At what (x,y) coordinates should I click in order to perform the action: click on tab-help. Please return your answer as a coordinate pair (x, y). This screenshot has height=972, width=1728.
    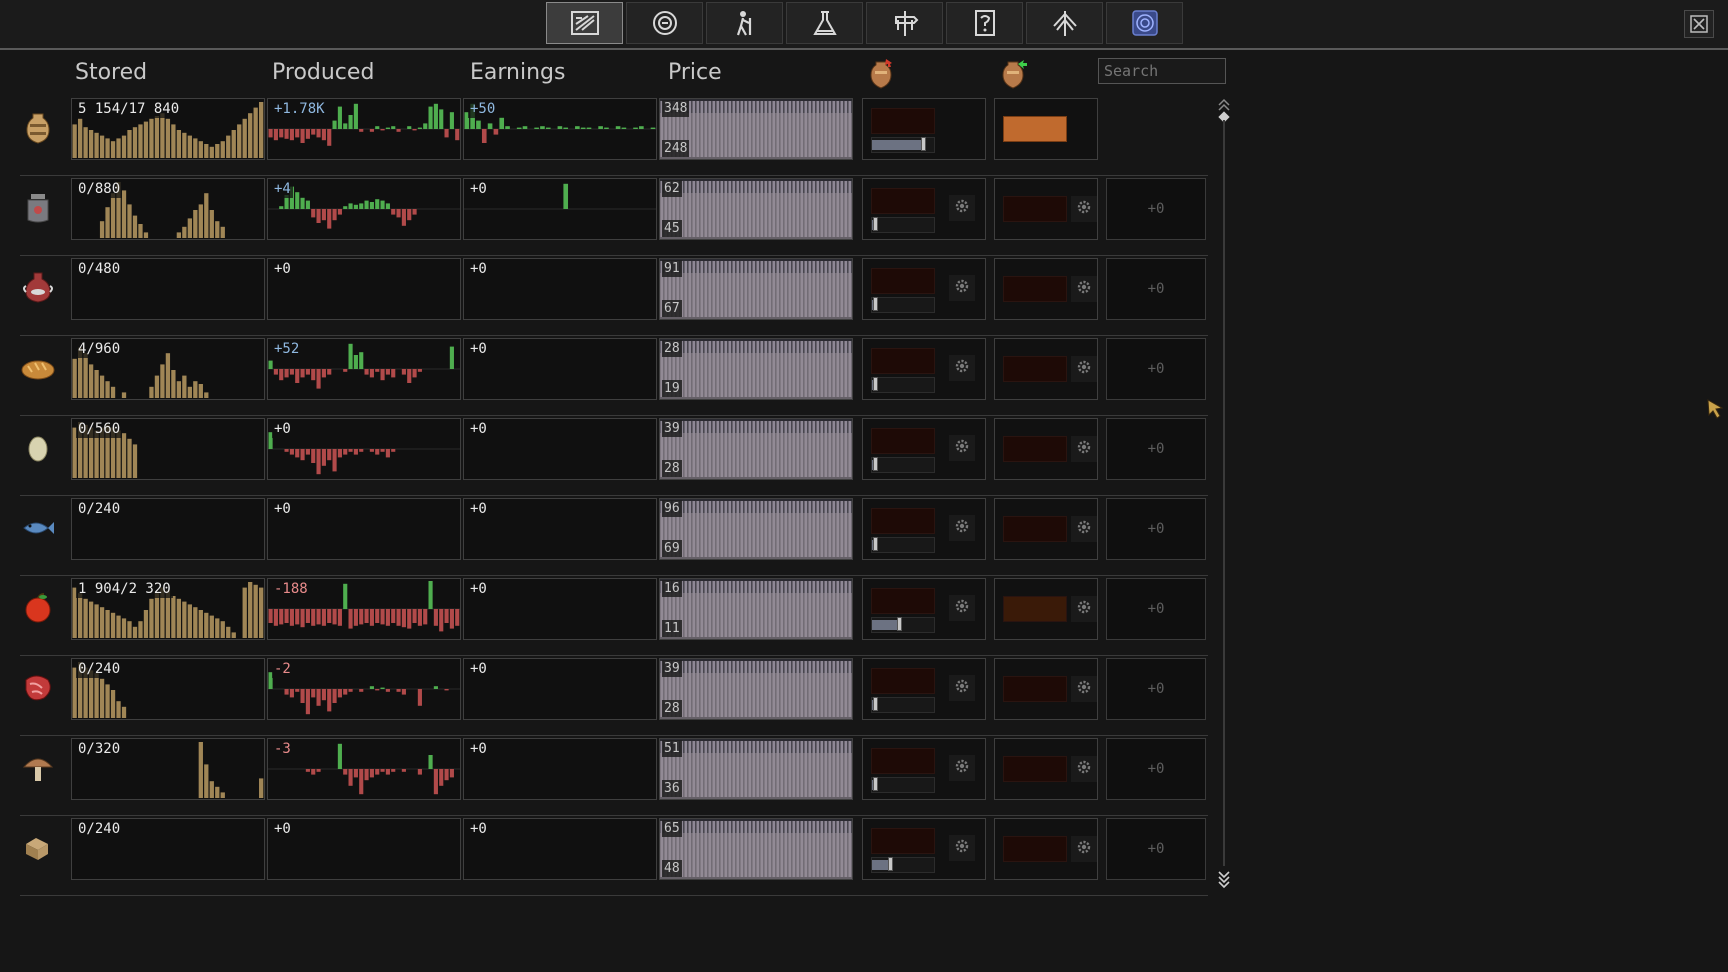
    Looking at the image, I should click on (984, 23).